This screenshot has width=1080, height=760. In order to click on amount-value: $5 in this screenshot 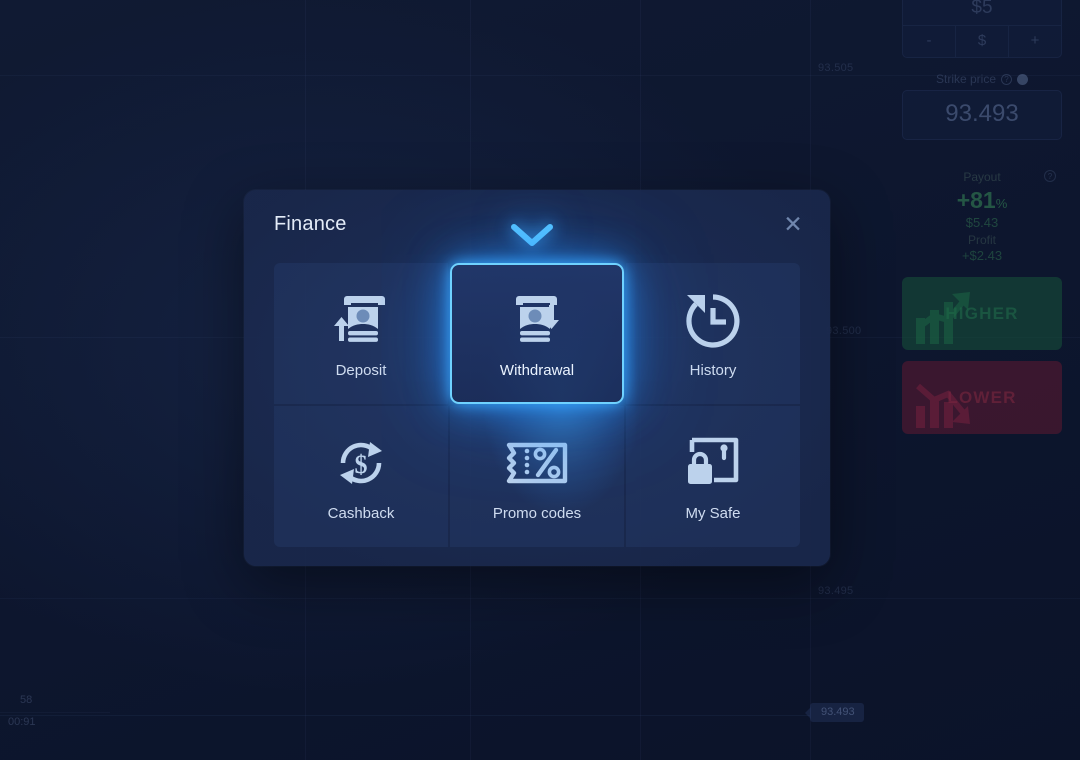, I will do `click(982, 9)`.